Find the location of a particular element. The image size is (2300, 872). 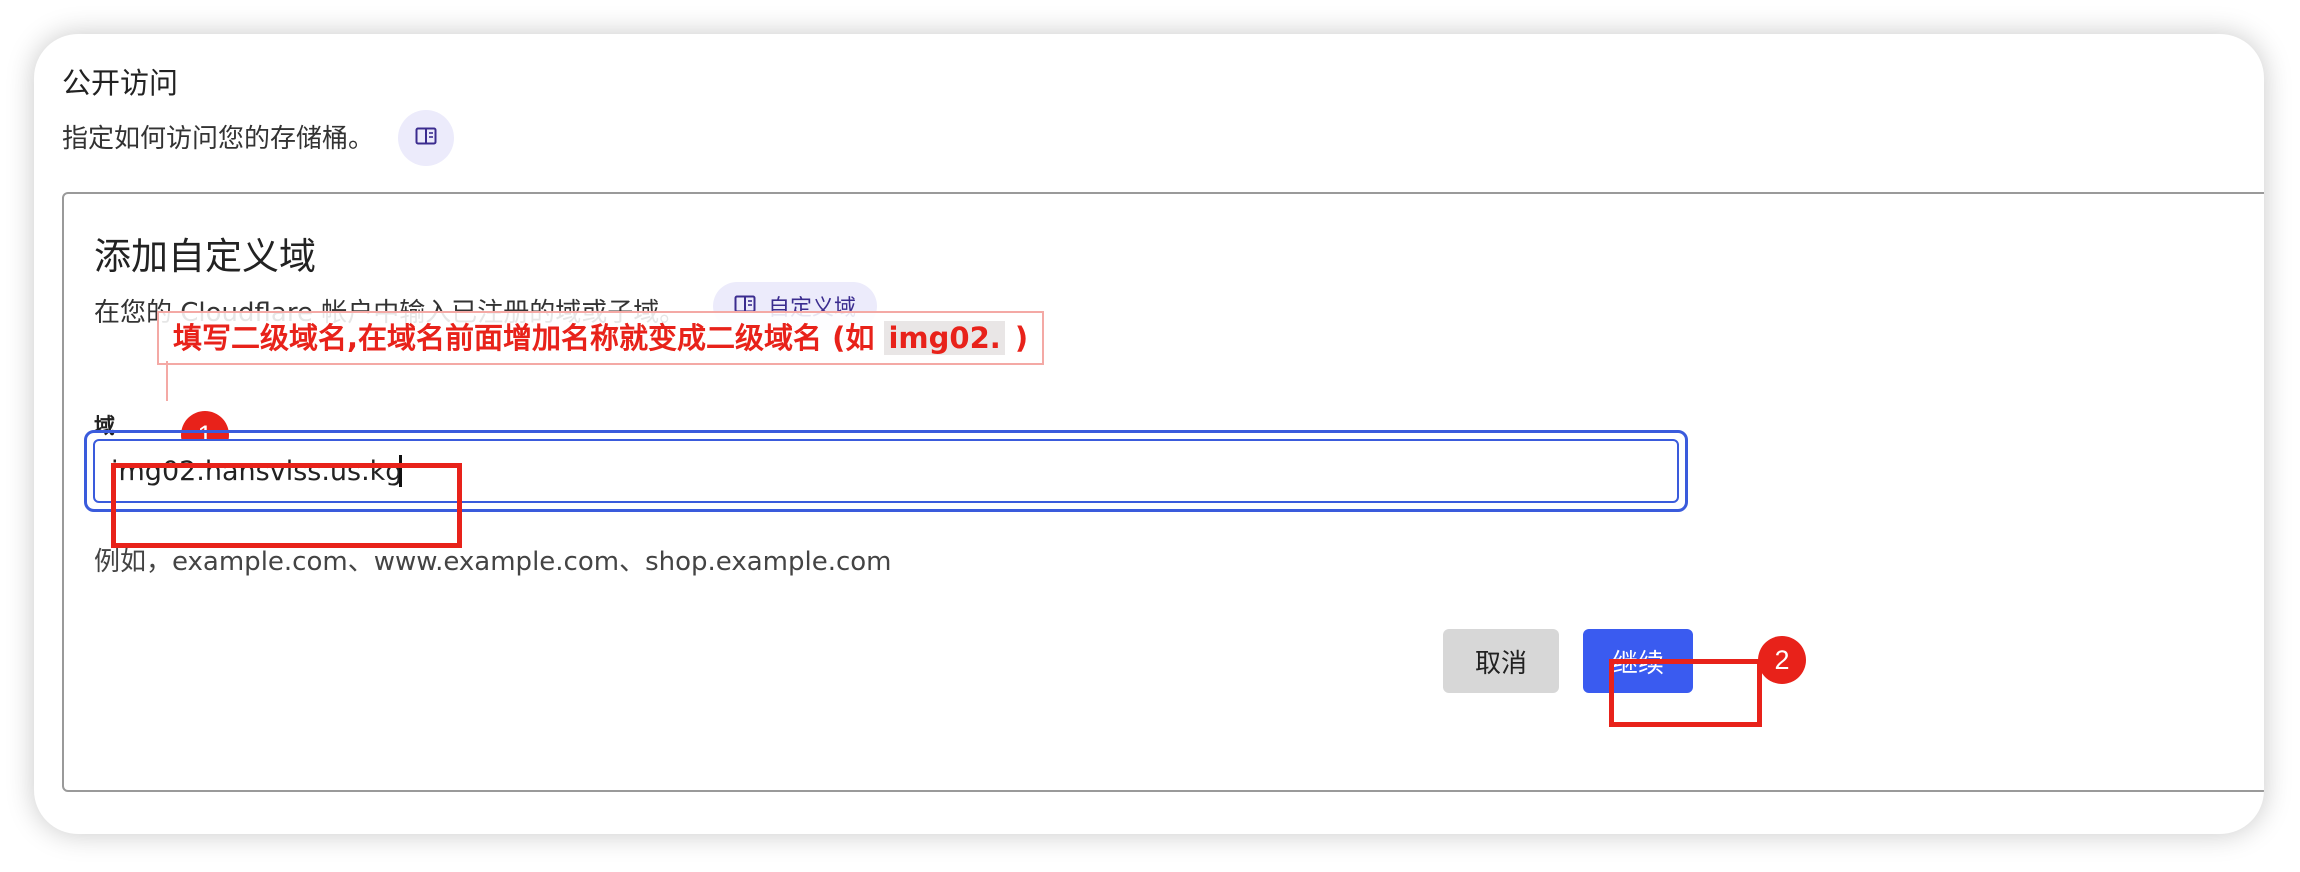

annotation-note-highlight: img02. is located at coordinates (944, 338).